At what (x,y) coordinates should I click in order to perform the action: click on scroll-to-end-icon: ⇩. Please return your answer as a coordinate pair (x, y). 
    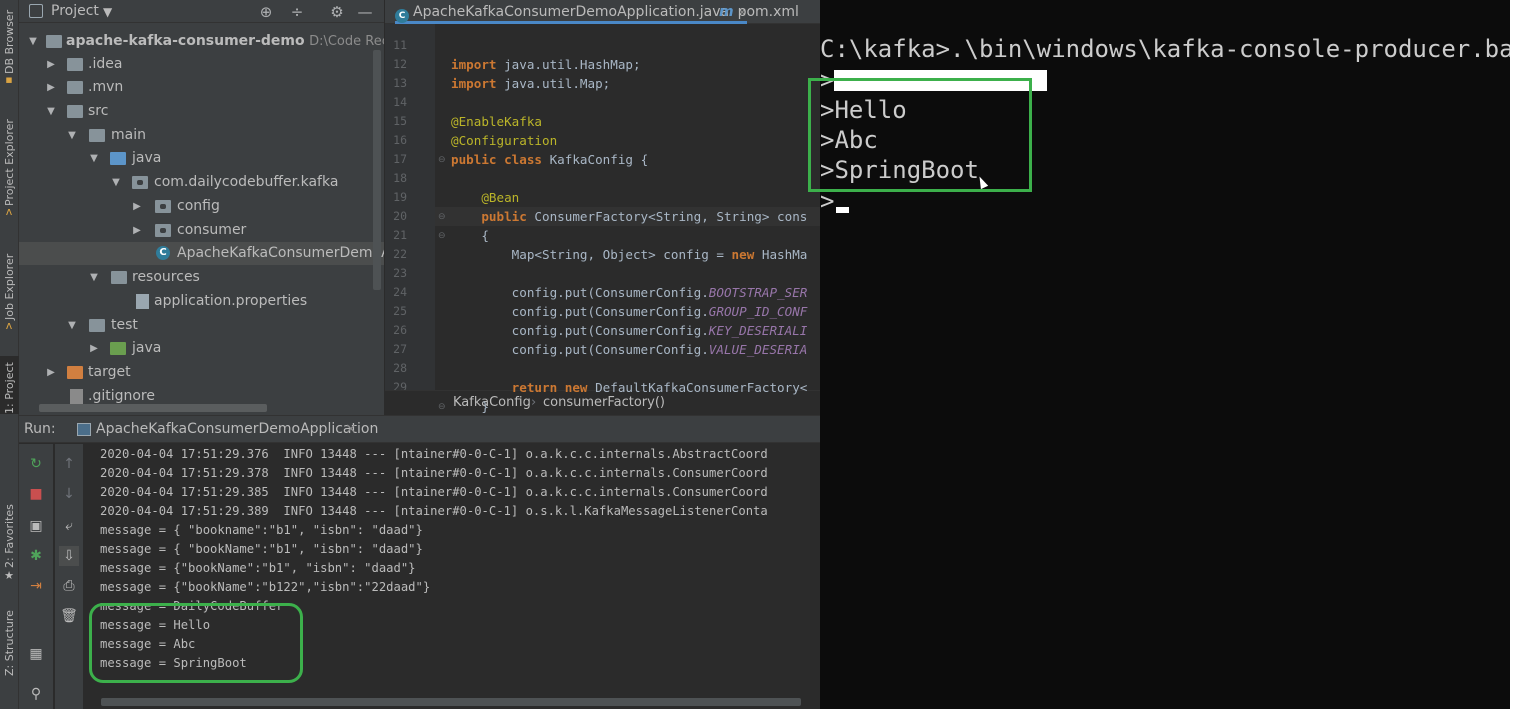
    Looking at the image, I should click on (69, 556).